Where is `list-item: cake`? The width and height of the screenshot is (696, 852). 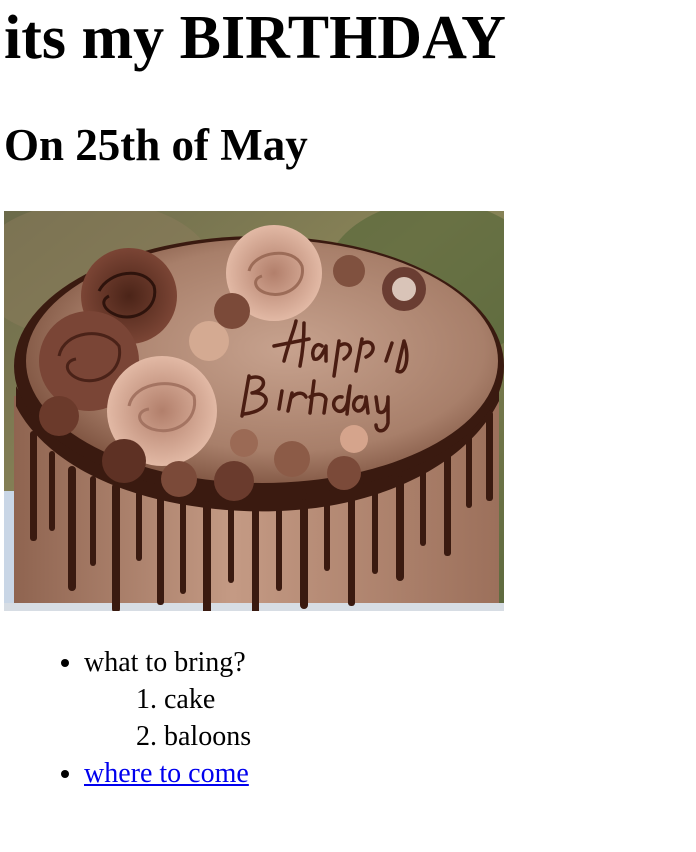
list-item: cake is located at coordinates (207, 699).